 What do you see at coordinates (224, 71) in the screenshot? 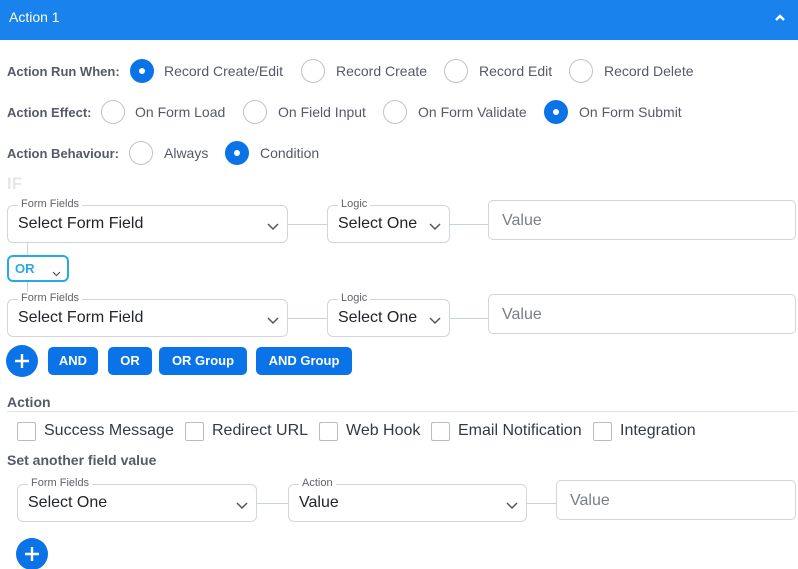
I see `radio-record-create-edit-label: Record Create/Edit` at bounding box center [224, 71].